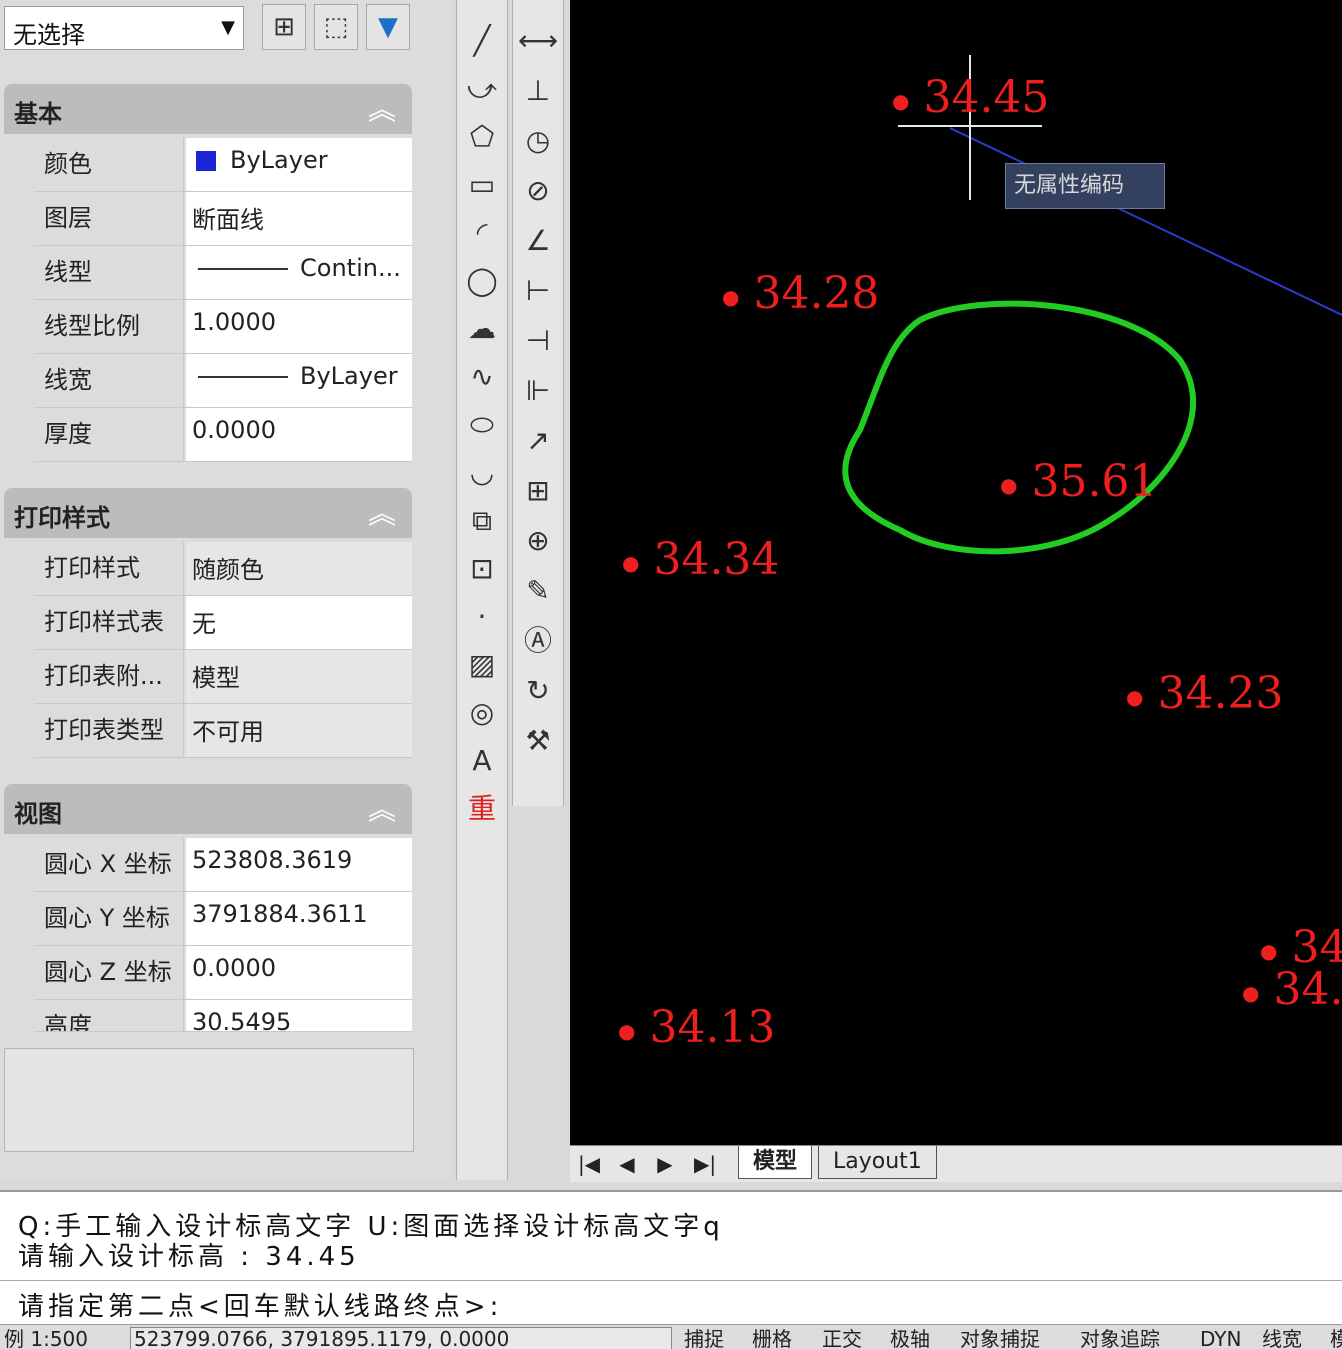 The width and height of the screenshot is (1342, 1349). What do you see at coordinates (538, 441) in the screenshot?
I see `quick-leader-icon: ↗` at bounding box center [538, 441].